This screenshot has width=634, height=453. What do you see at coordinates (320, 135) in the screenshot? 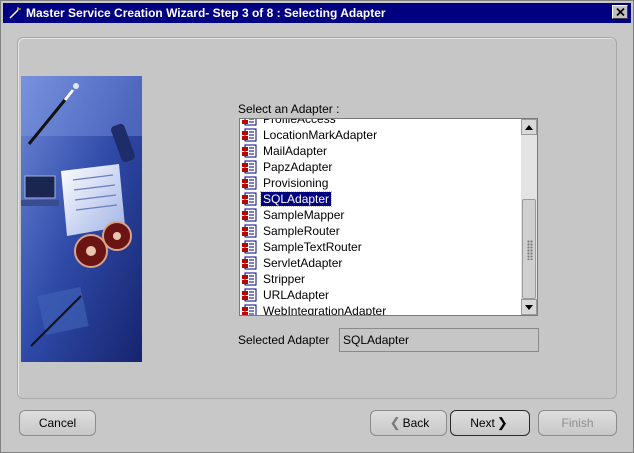
I see `adapter-list-item-label: LocationMarkAdapter` at bounding box center [320, 135].